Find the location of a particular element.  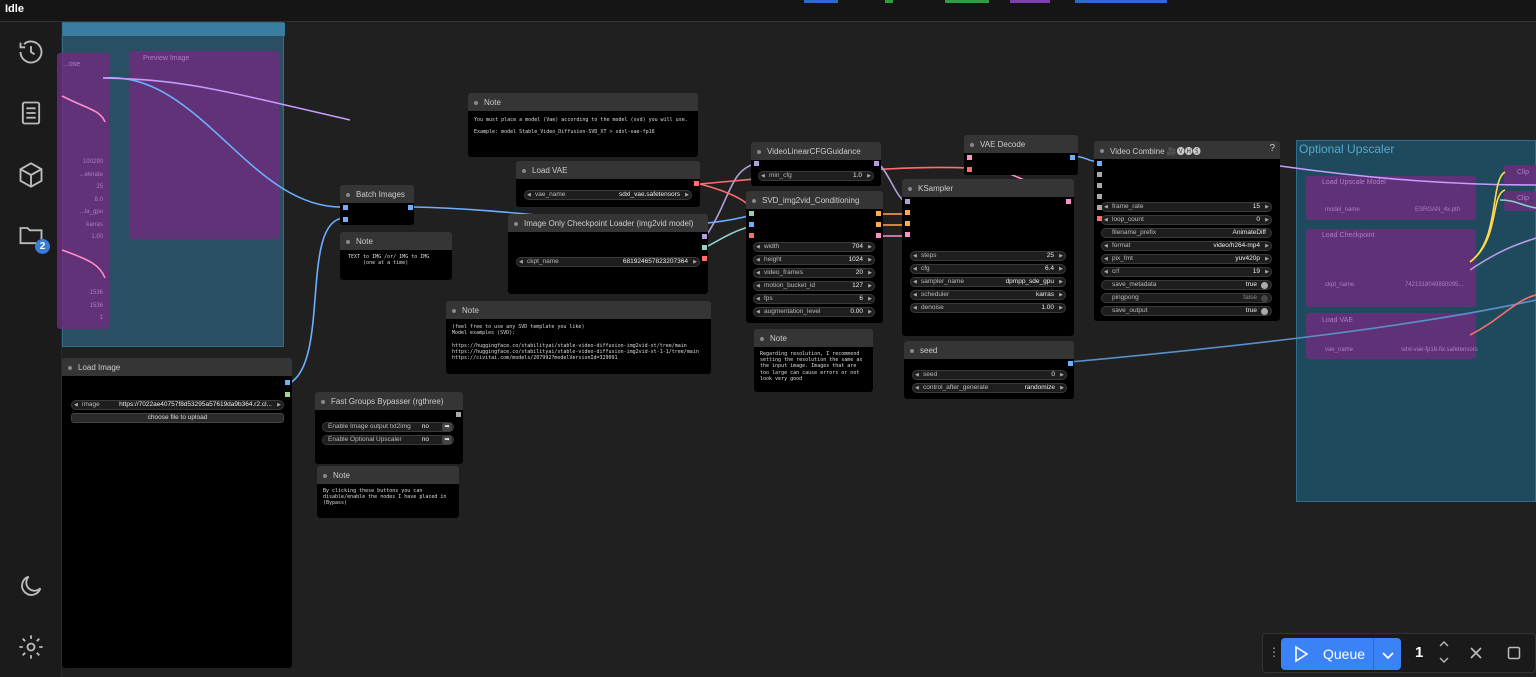

video-frames-input: video_frames 20 is located at coordinates (814, 273).